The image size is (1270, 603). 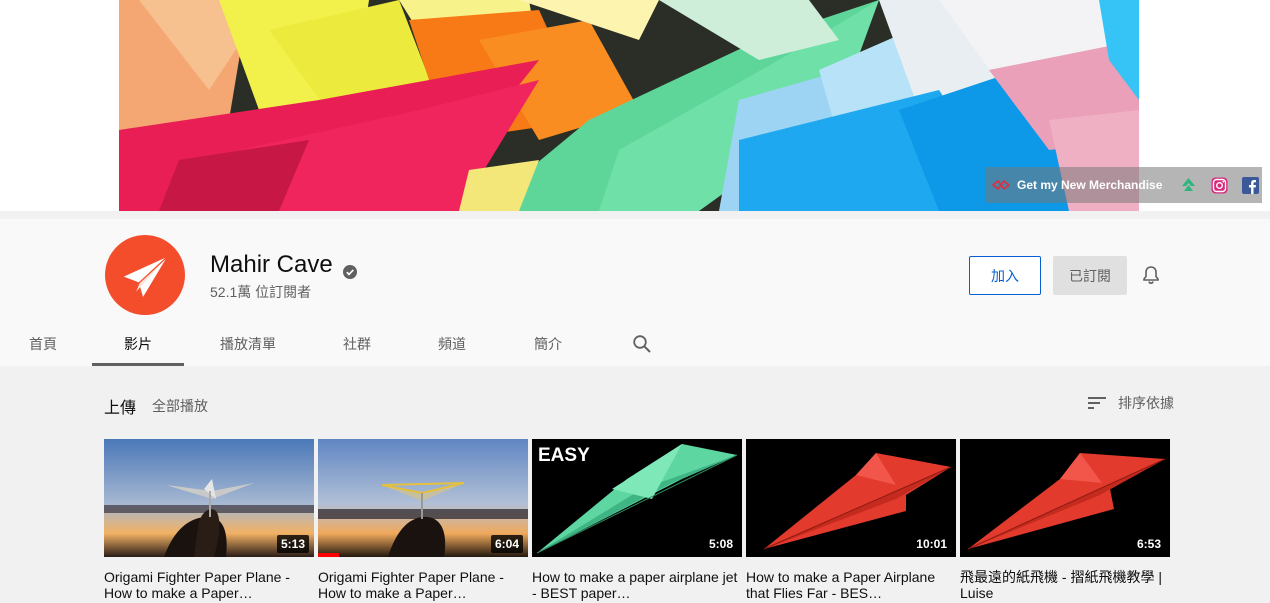 What do you see at coordinates (209, 498) in the screenshot?
I see `video-thumbnail: 5:13` at bounding box center [209, 498].